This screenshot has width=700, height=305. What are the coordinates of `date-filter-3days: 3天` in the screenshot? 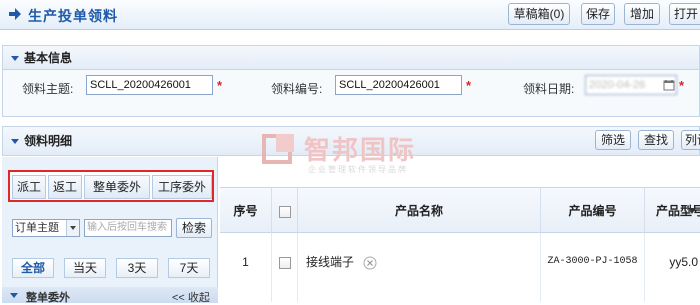 It's located at (137, 268).